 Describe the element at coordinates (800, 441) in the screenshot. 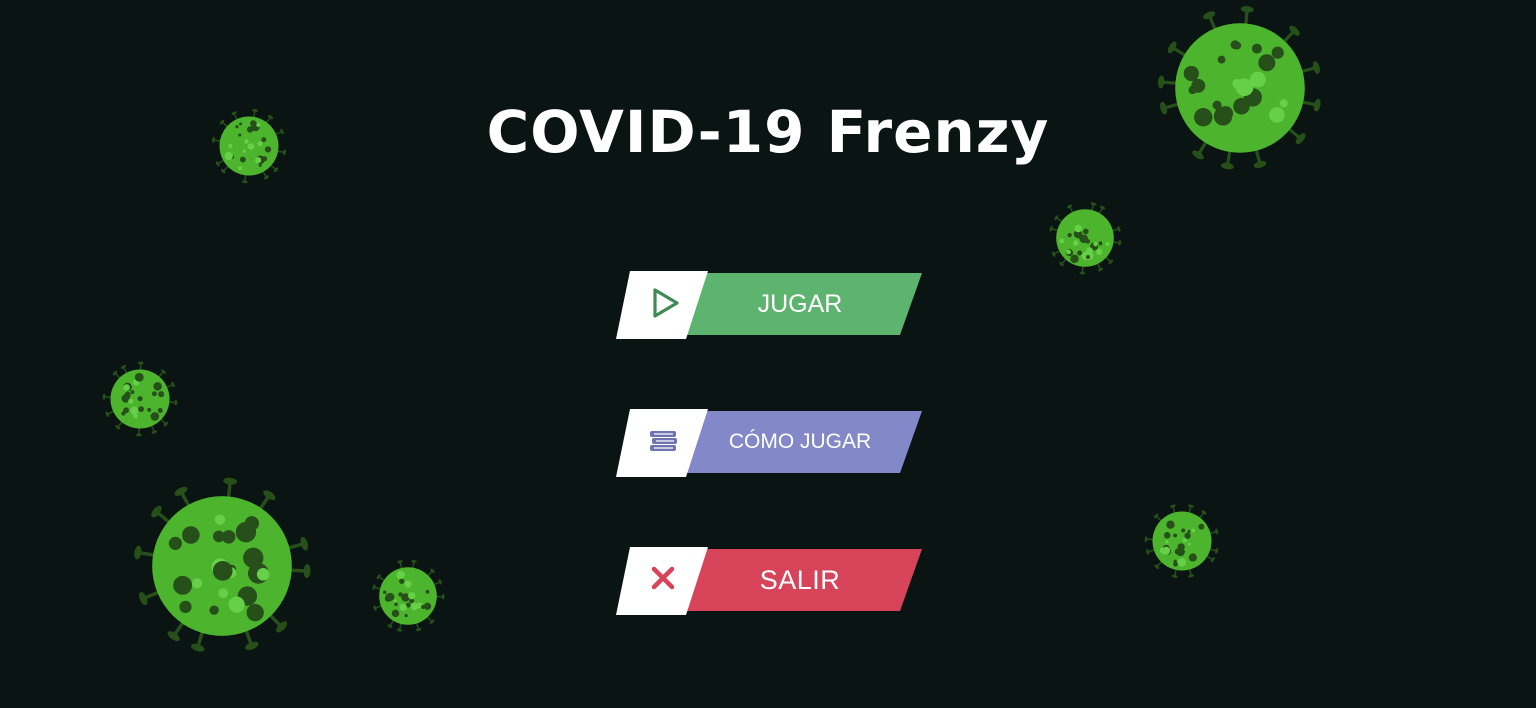

I see `how-to-play-button-label: CÓMO JUGAR` at that location.